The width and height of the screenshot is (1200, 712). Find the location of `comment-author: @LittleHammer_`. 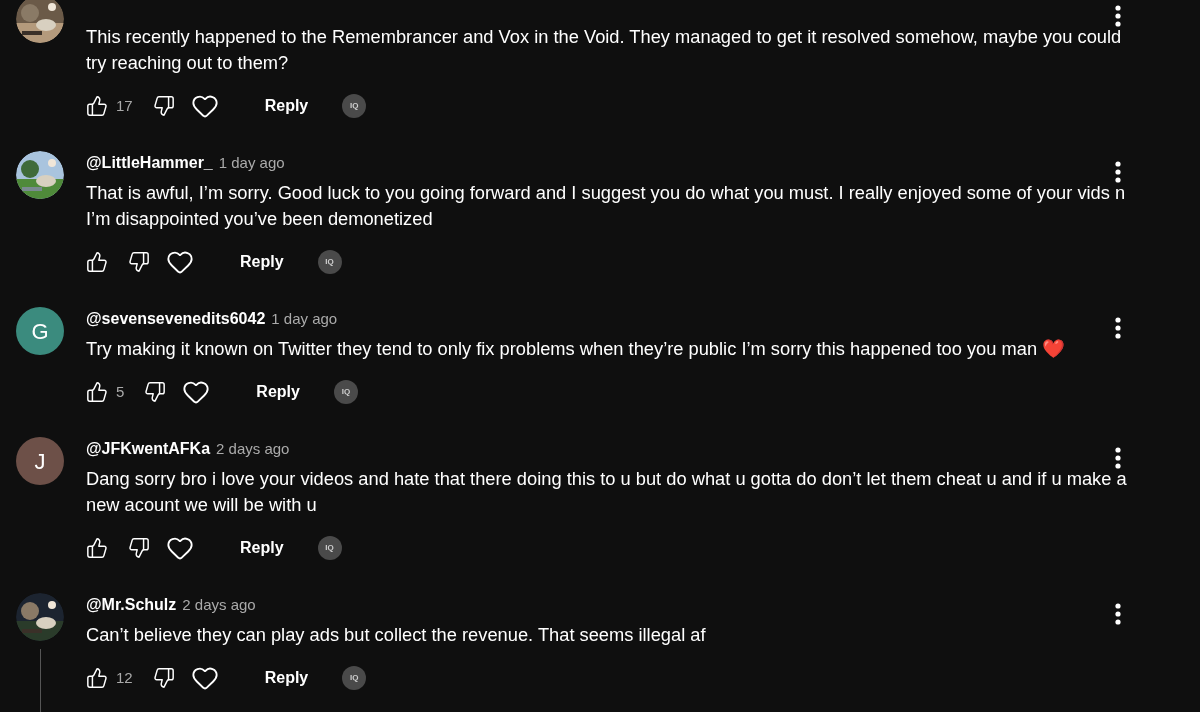

comment-author: @LittleHammer_ is located at coordinates (149, 163).